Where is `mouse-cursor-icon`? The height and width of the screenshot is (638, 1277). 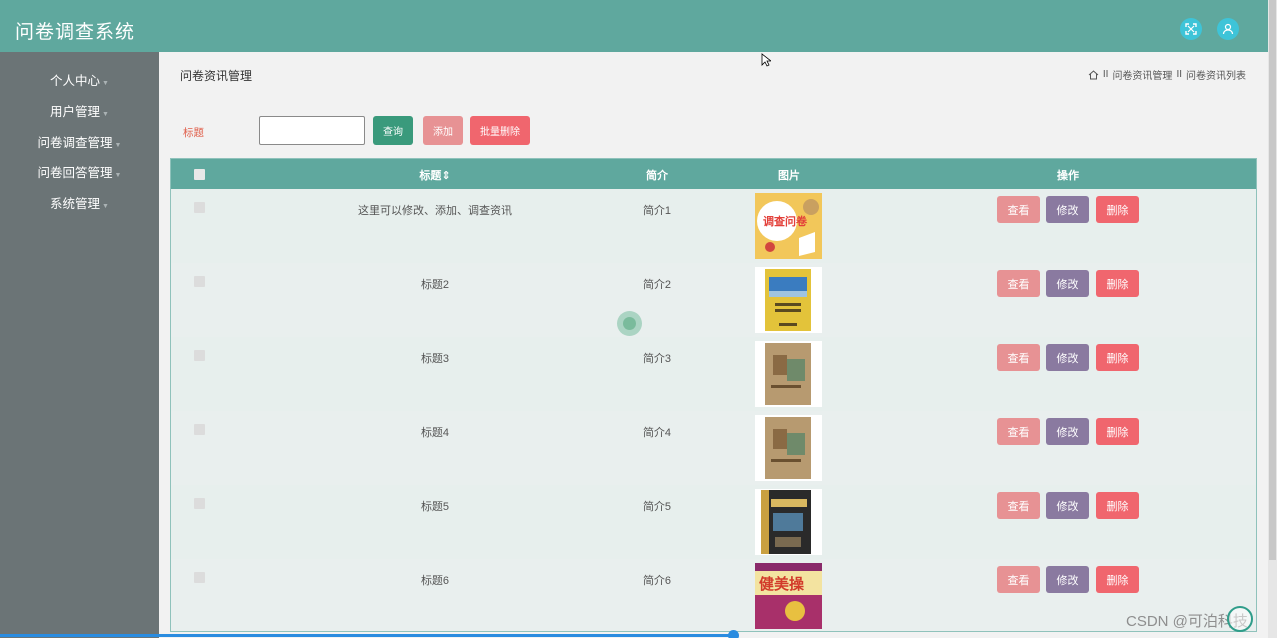 mouse-cursor-icon is located at coordinates (766, 60).